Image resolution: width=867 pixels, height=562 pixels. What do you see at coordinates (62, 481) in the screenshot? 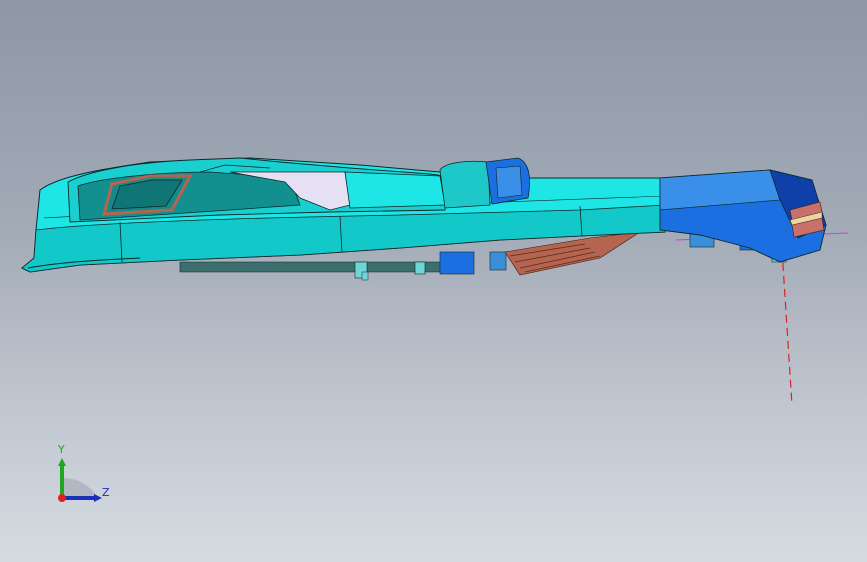
I see `y-axis-line` at bounding box center [62, 481].